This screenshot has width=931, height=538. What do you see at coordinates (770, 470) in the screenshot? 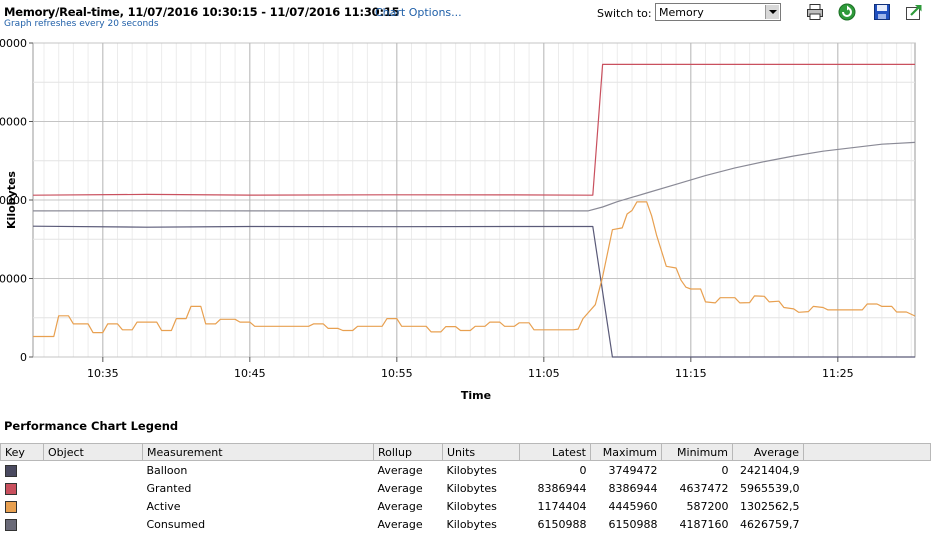
I see `average-cell: 2421404,9` at bounding box center [770, 470].